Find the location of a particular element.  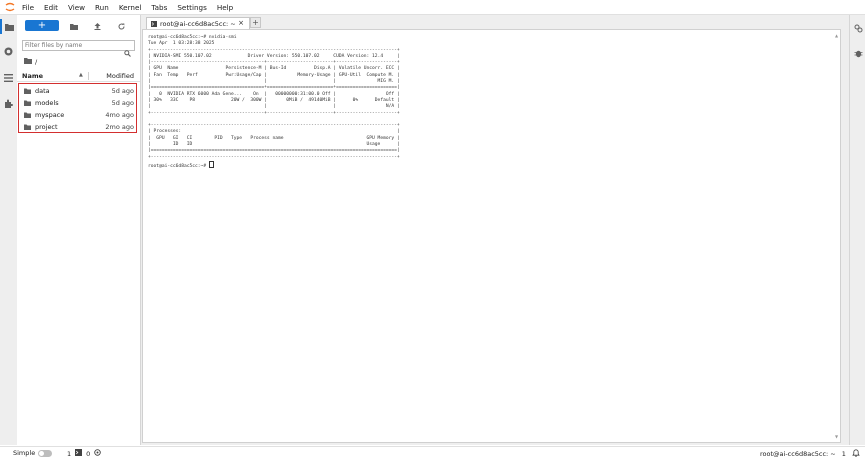

column-modified-header: Modified is located at coordinates (120, 76).